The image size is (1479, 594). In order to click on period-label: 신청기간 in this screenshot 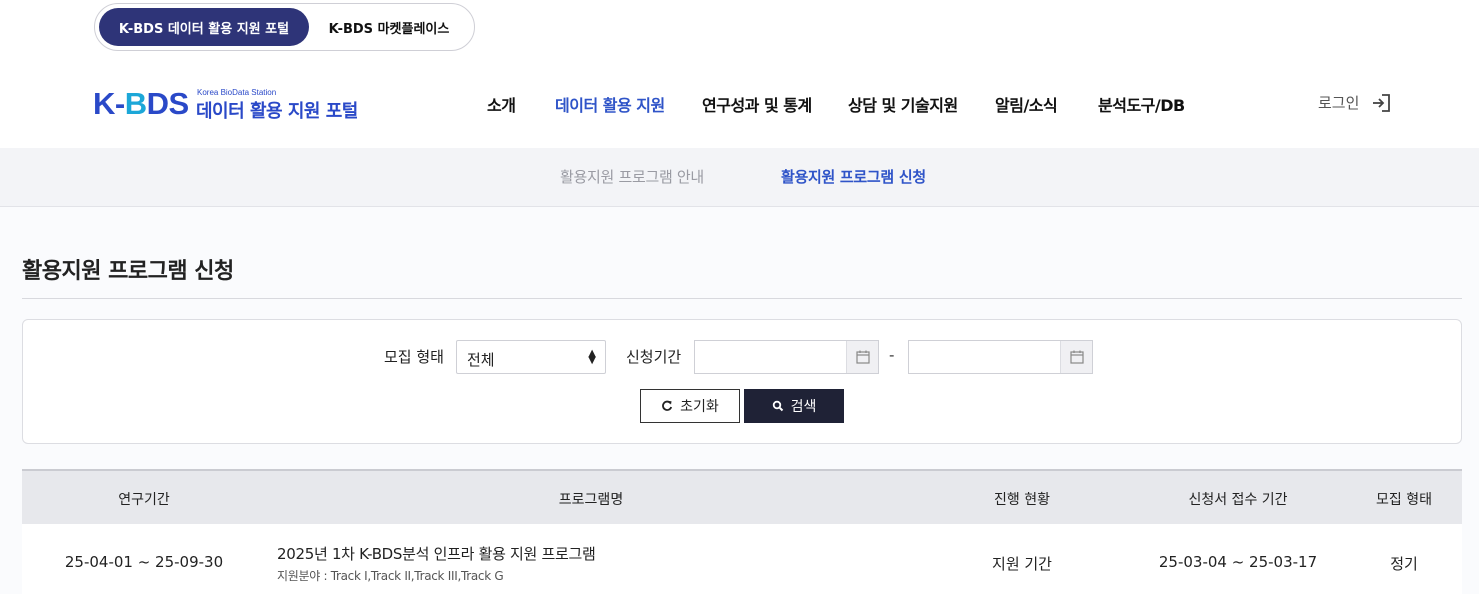, I will do `click(654, 357)`.